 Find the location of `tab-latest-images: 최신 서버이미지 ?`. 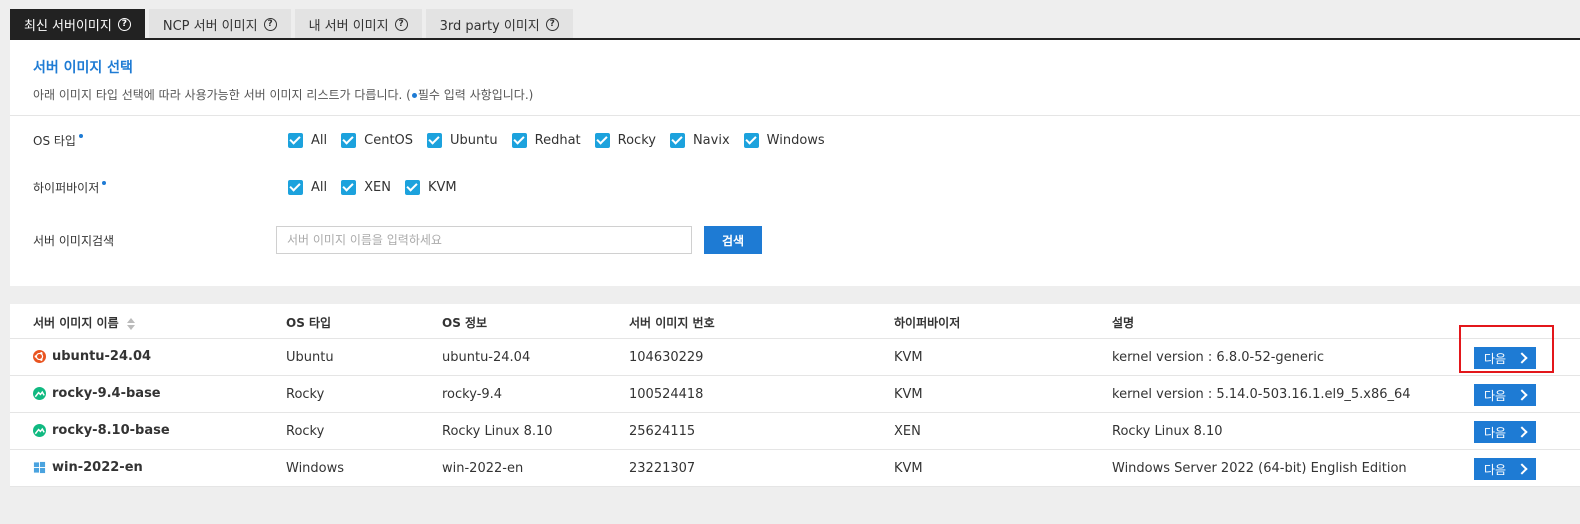

tab-latest-images: 최신 서버이미지 ? is located at coordinates (77, 24).